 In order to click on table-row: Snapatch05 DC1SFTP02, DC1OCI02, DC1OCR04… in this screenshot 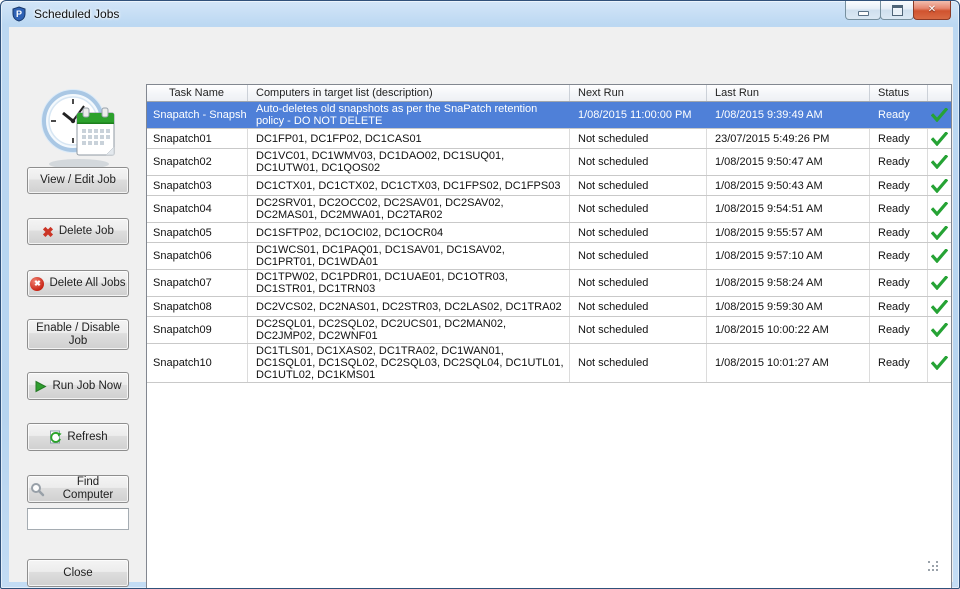, I will do `click(549, 233)`.